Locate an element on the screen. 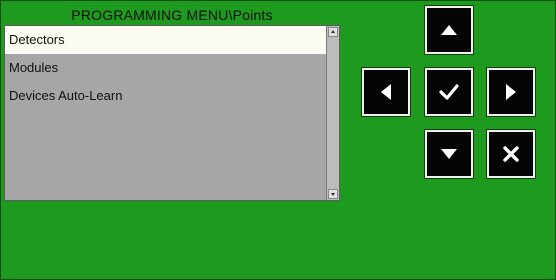 This screenshot has height=280, width=556. arrow-right-icon is located at coordinates (511, 92).